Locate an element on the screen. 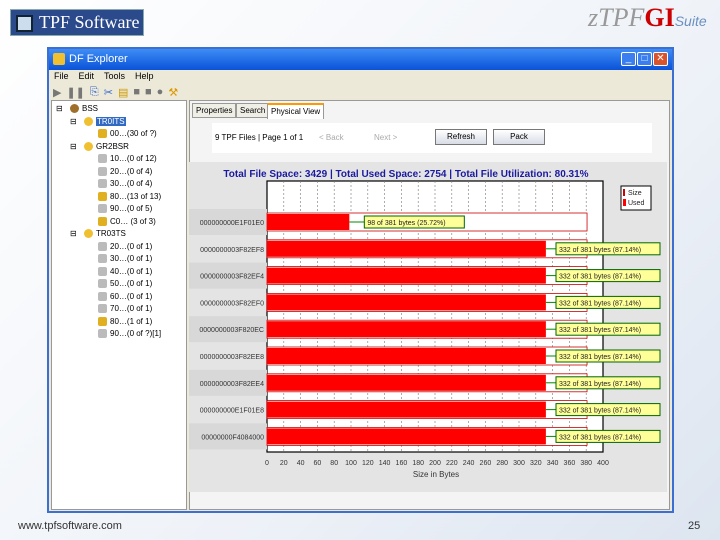 This screenshot has width=720, height=540. tree-item: BSS is located at coordinates (84, 108).